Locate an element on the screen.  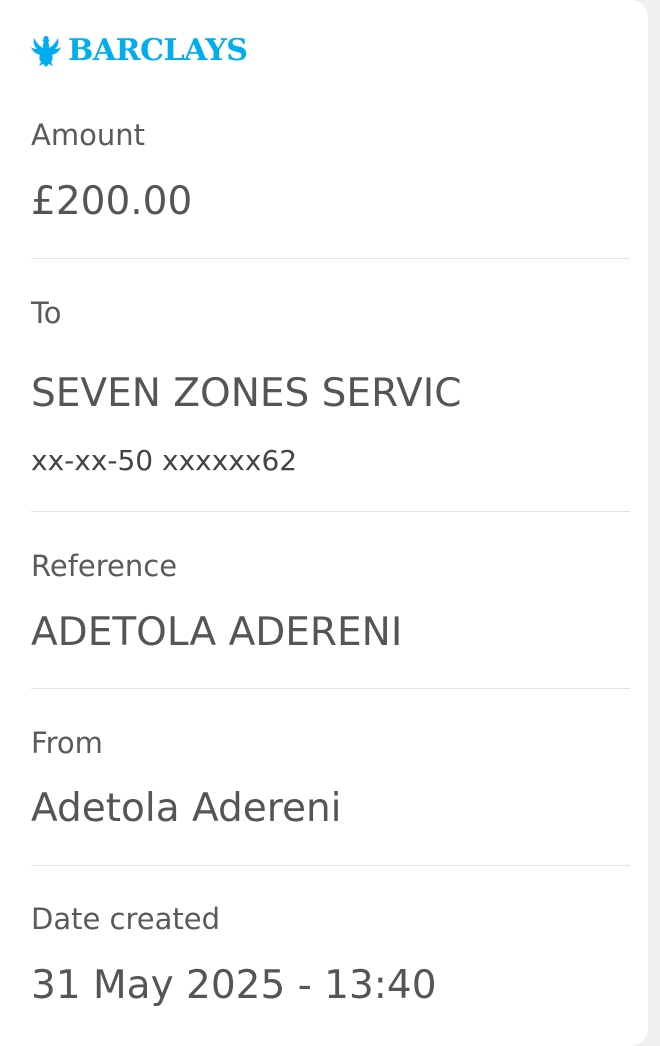
from-value: Adetola Adereni is located at coordinates (186, 808).